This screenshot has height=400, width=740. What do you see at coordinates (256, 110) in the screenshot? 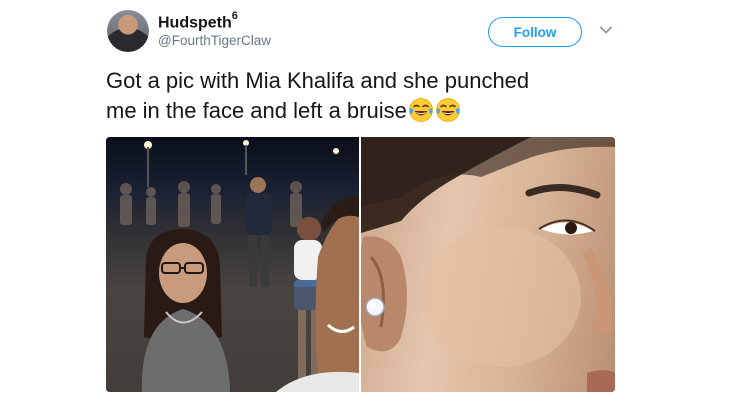
I see `tweet-text-line-2: me in the face and left a bruise` at bounding box center [256, 110].